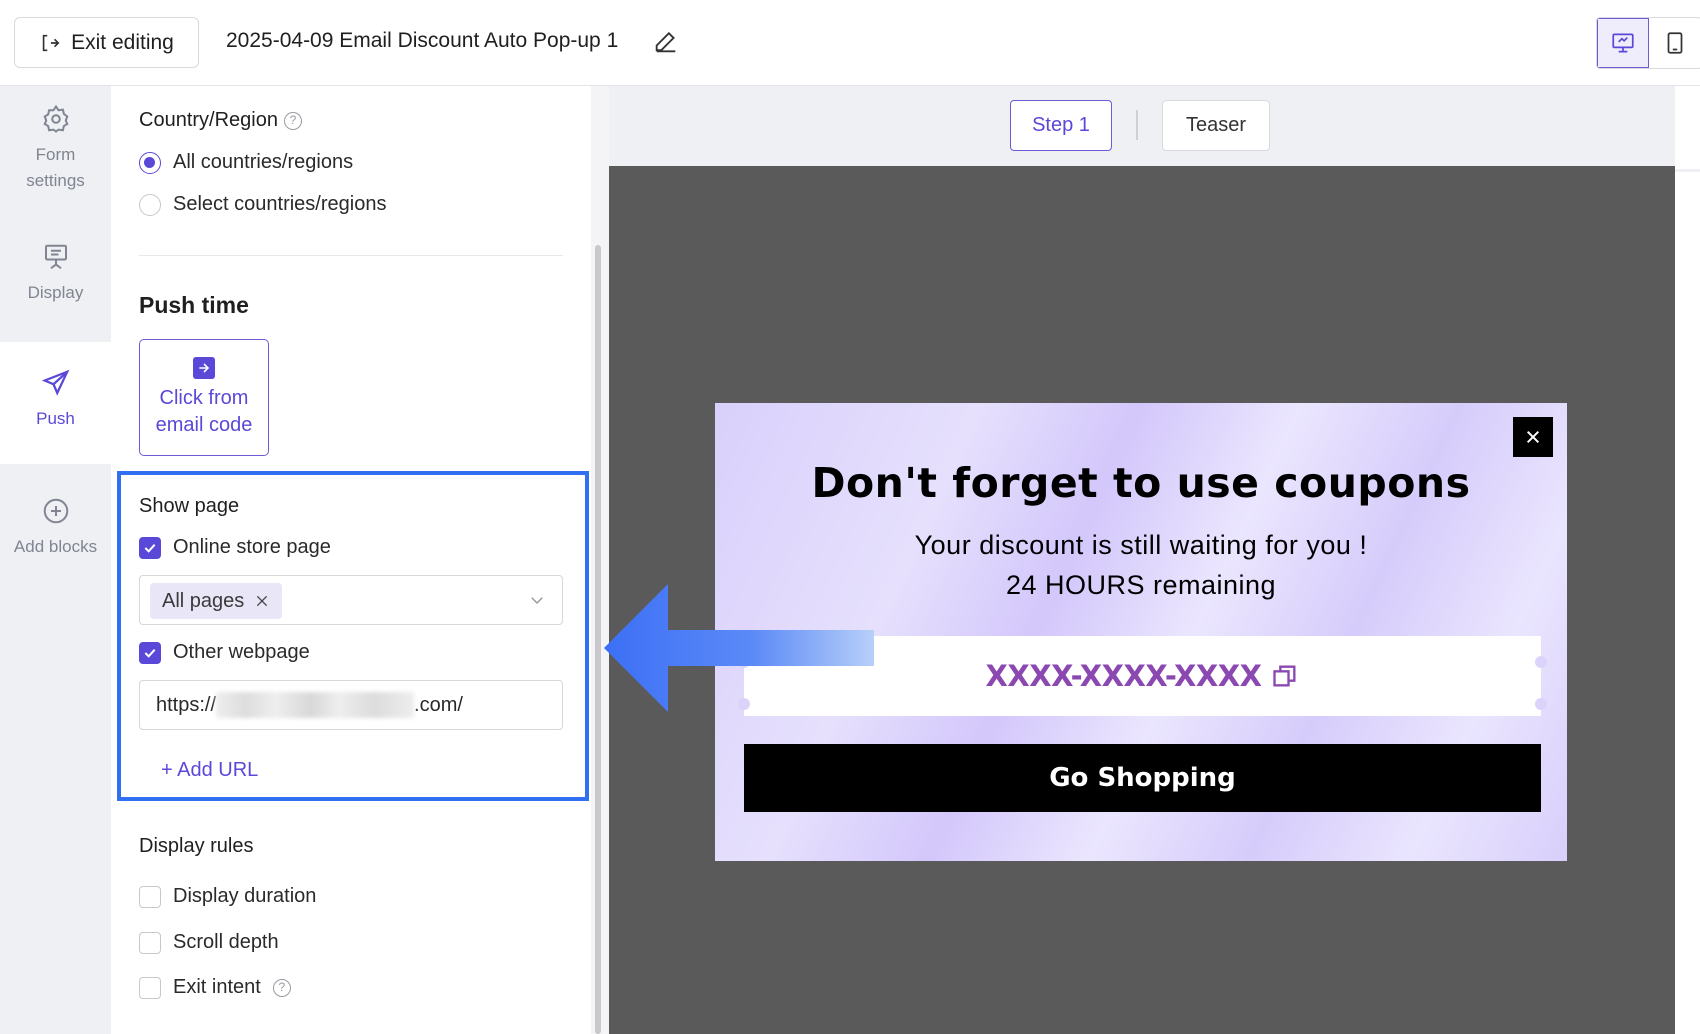  I want to click on nav-push: Push, so click(55, 403).